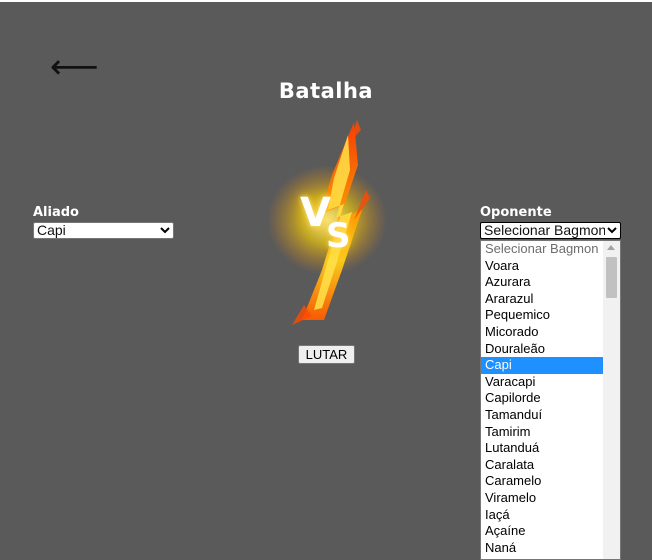  Describe the element at coordinates (542, 498) in the screenshot. I see `dropdown-option: Viramelo` at that location.